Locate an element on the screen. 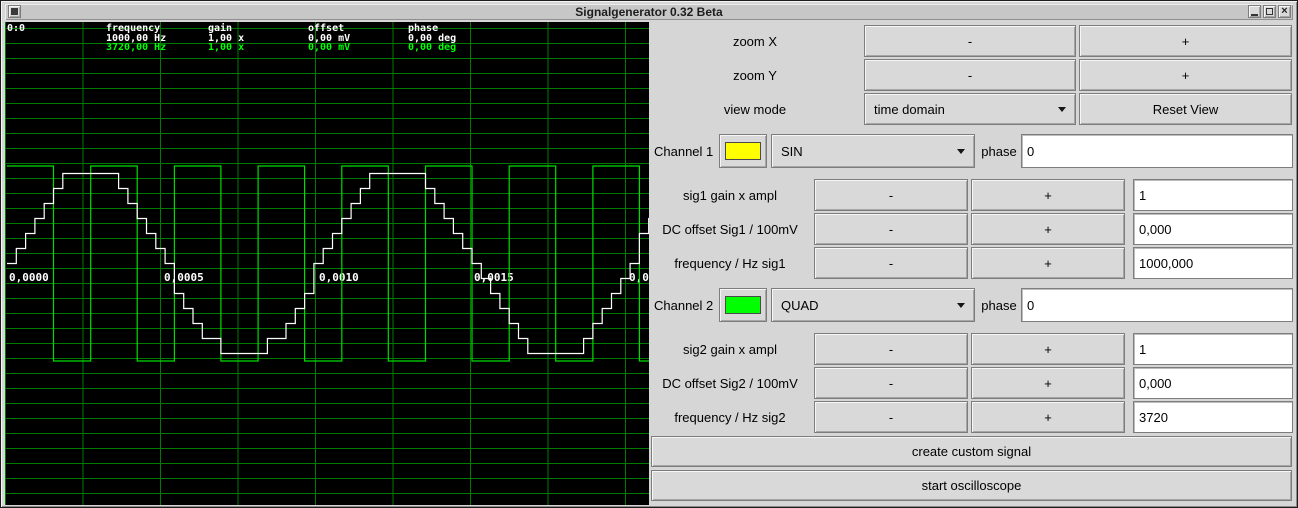  sig2-offset-label: DC offset Sig2 / 100mV is located at coordinates (730, 383).